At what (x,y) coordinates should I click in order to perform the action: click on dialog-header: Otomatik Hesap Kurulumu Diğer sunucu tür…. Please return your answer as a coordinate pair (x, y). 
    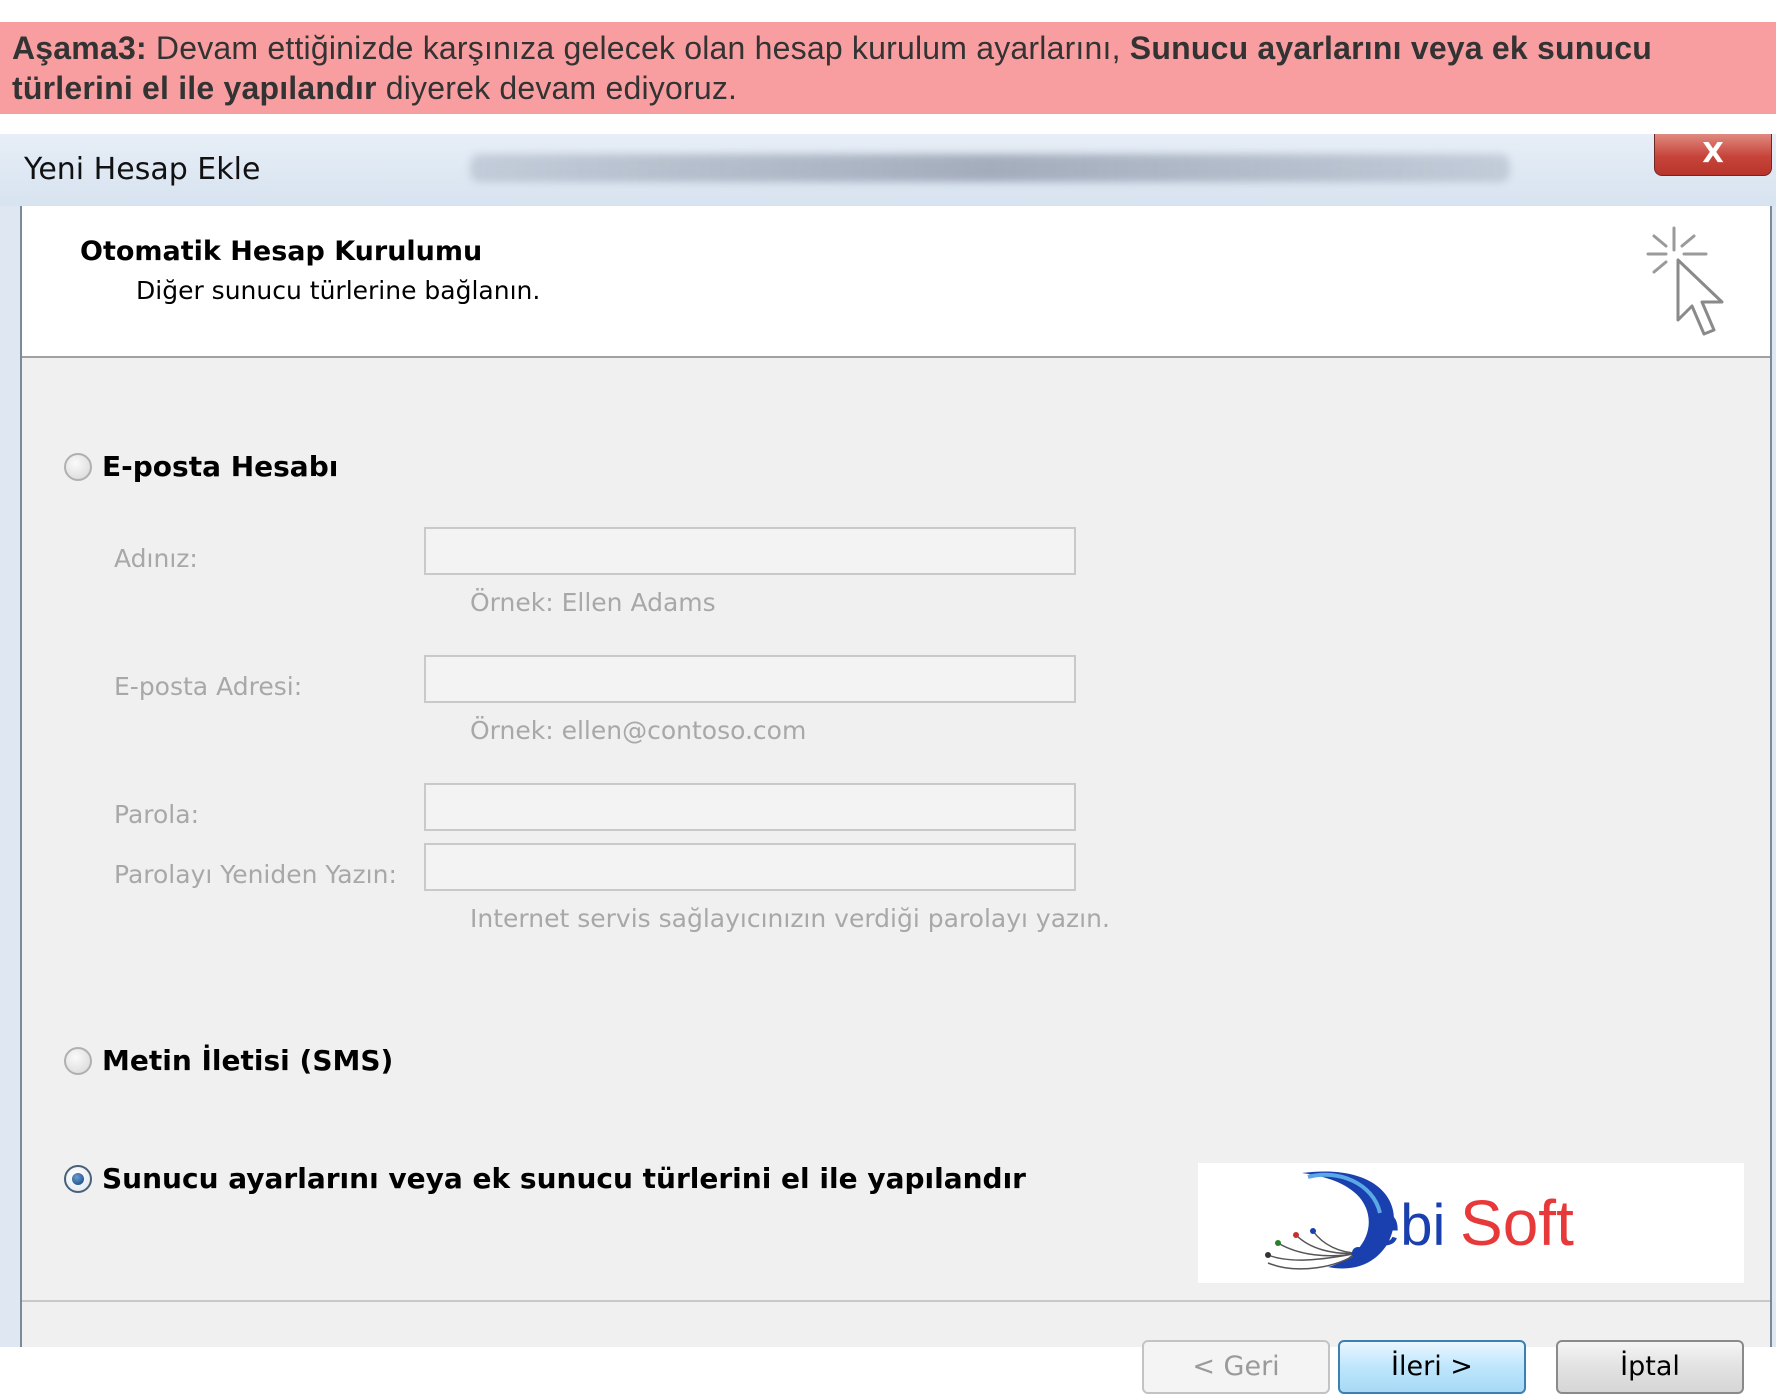
    Looking at the image, I should click on (896, 282).